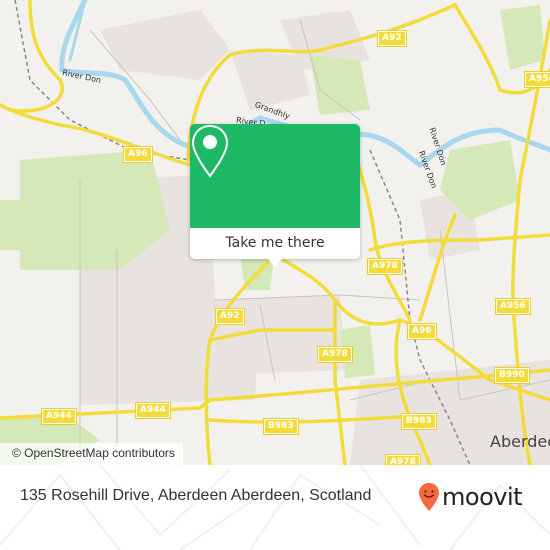  Describe the element at coordinates (512, 375) in the screenshot. I see `road-label: B990` at that location.